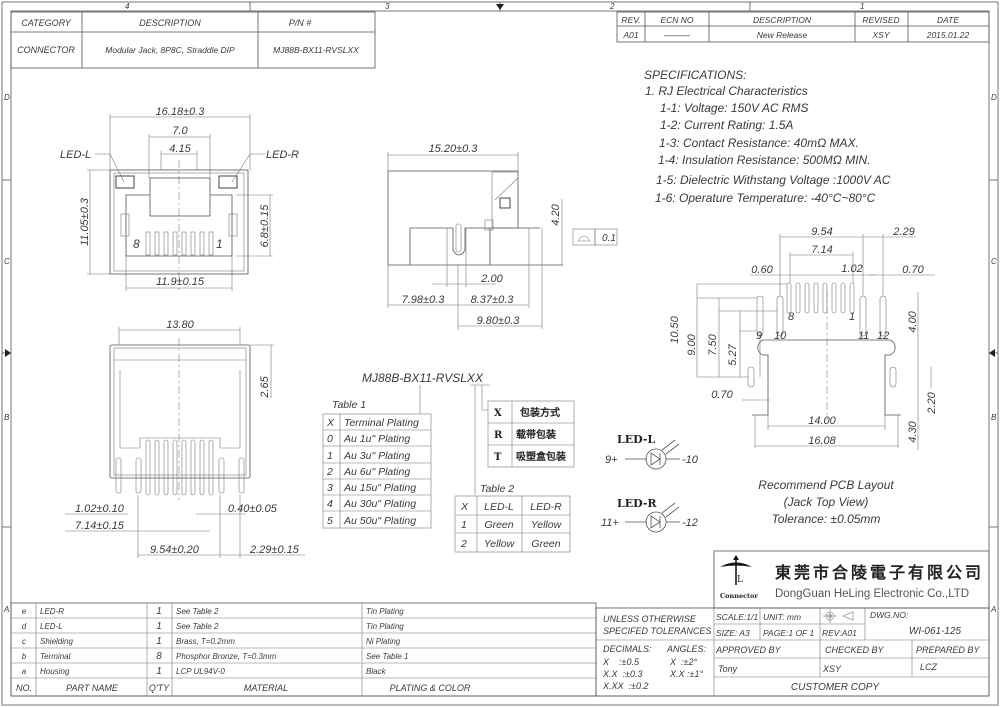  I want to click on pcb-dim-5-27: 5.27, so click(733, 354).